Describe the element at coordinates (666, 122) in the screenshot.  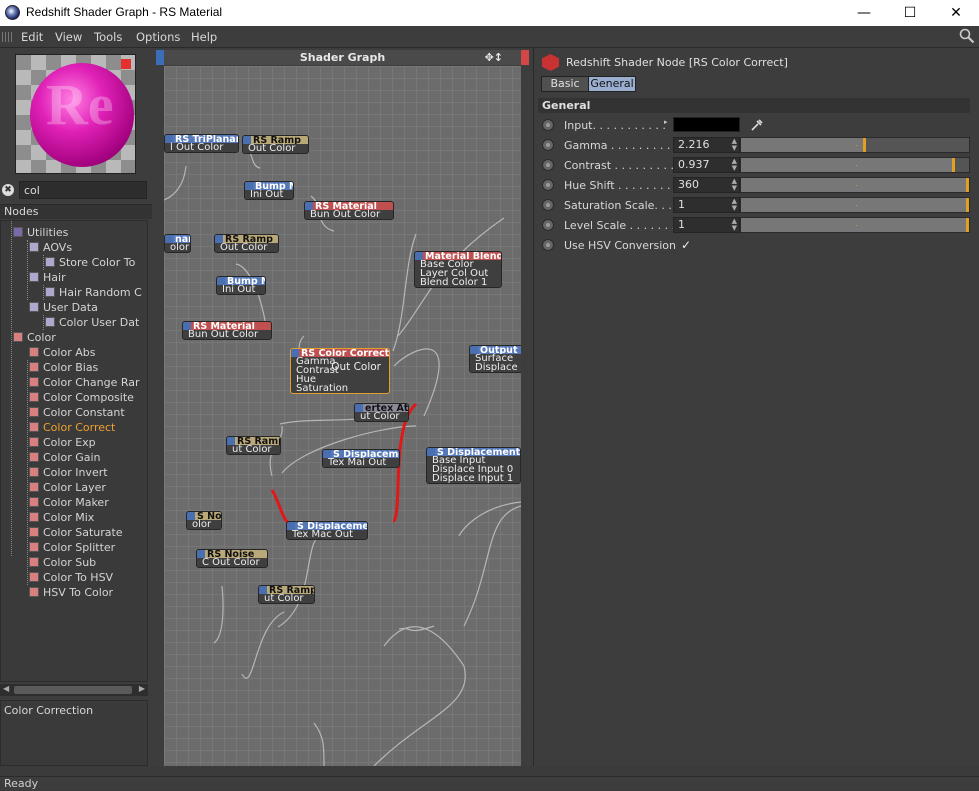
I see `expand-arrow-icon: ▸` at that location.